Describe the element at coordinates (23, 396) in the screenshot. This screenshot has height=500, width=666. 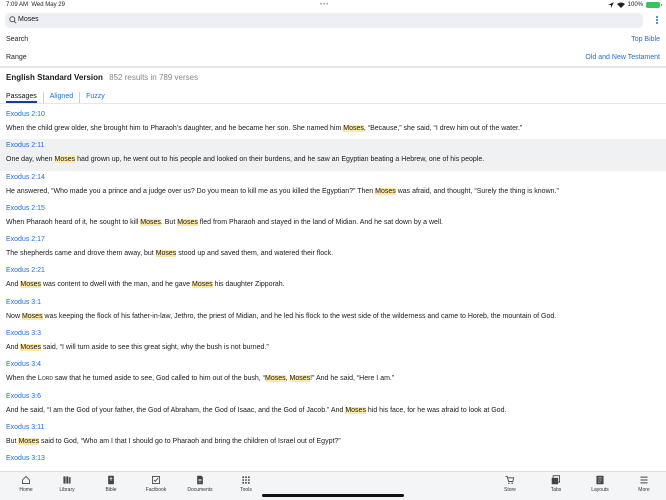
I see `verse-reference-link: Exodus 3:6` at that location.